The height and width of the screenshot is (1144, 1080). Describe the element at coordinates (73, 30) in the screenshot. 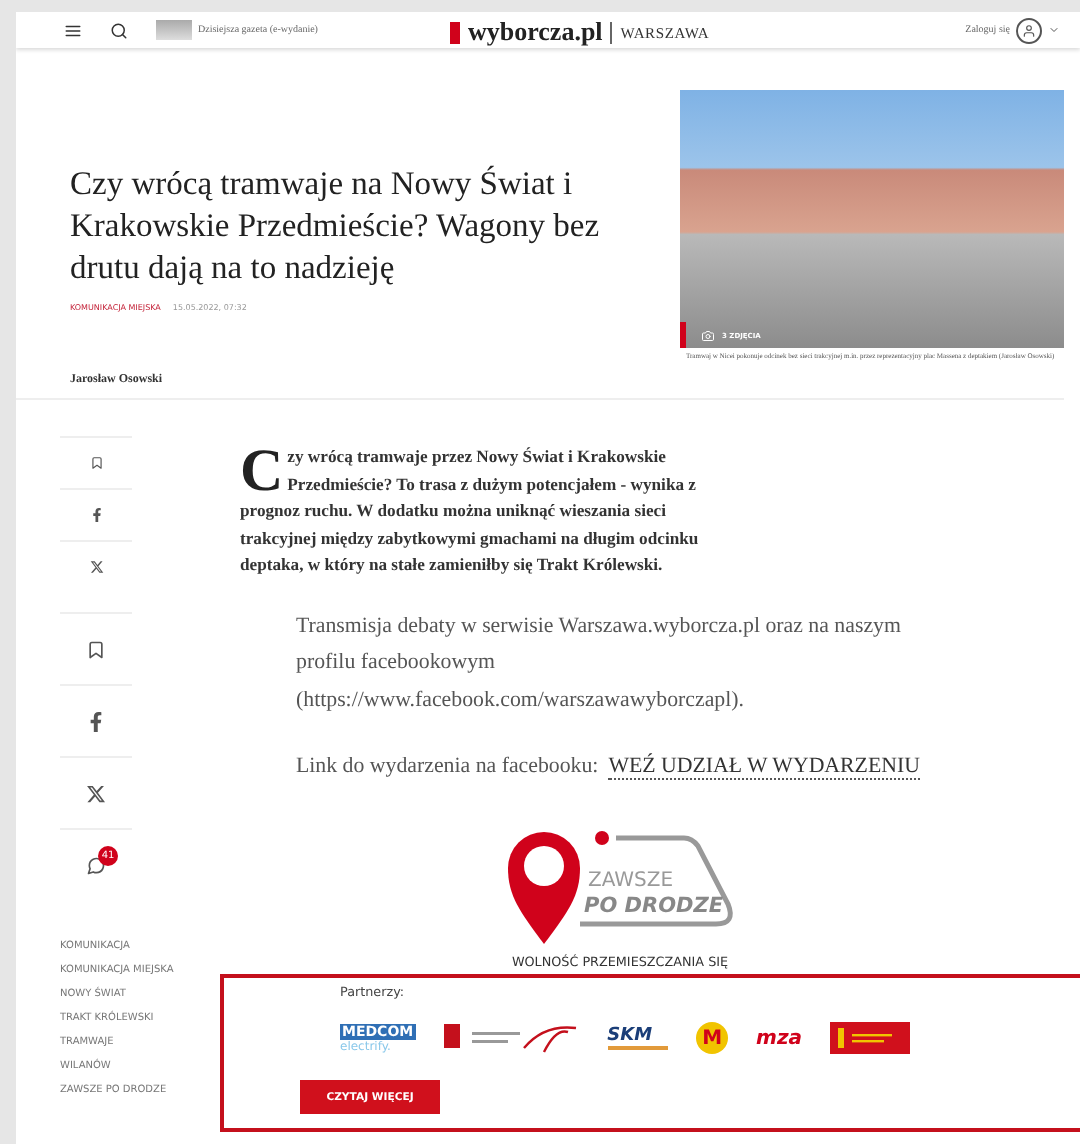

I see `menu-icon` at that location.